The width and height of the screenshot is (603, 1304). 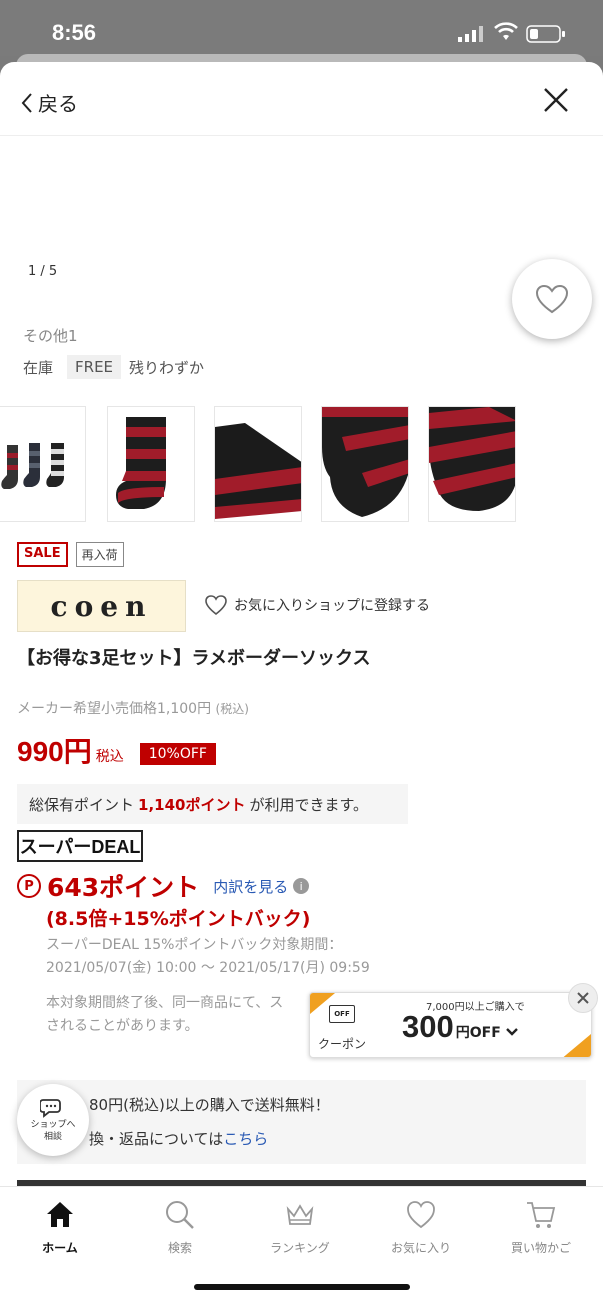 I want to click on search-icon, so click(x=180, y=1215).